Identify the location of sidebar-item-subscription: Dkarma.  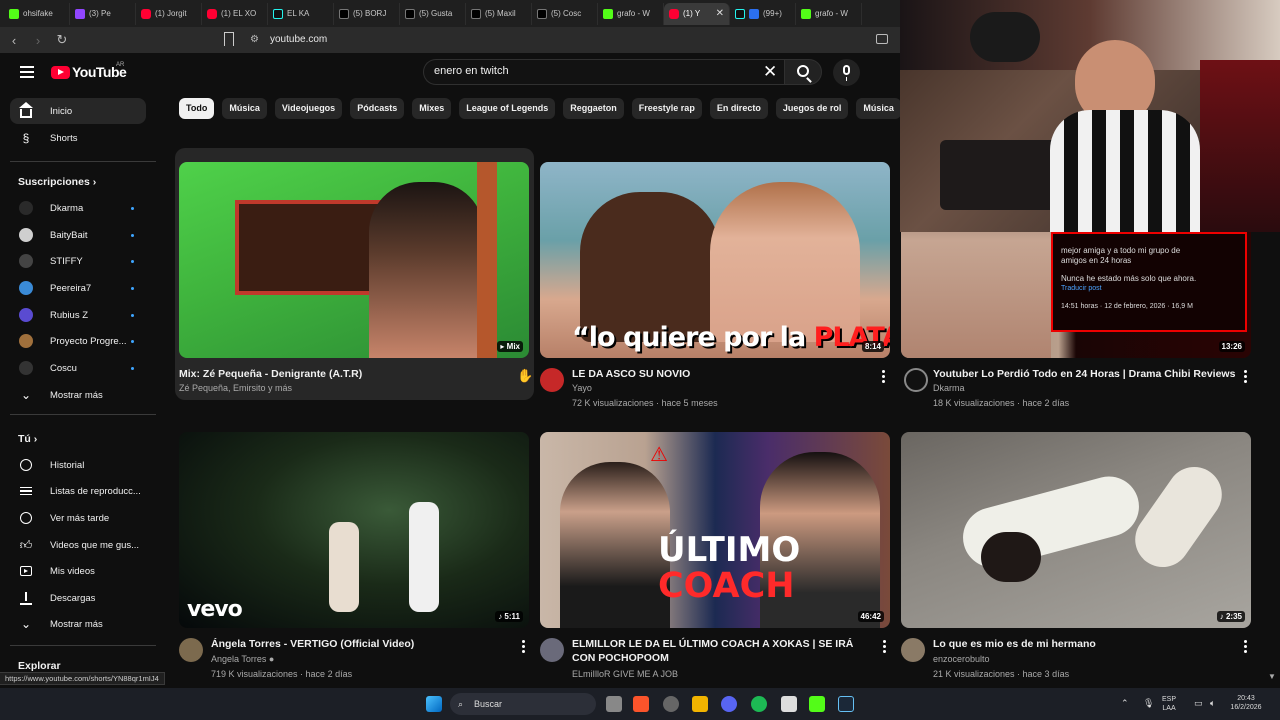
(78, 208).